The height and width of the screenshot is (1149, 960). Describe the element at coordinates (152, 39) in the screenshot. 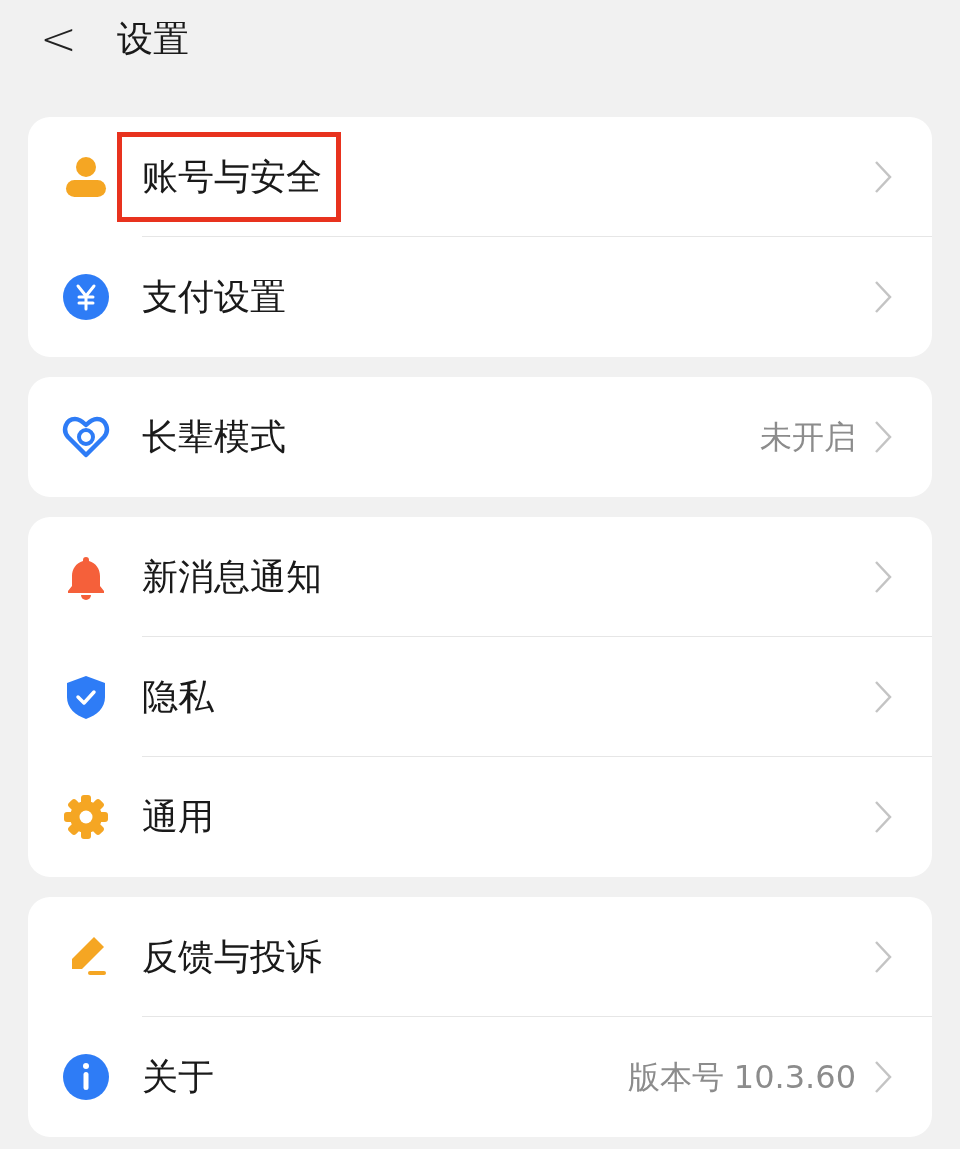

I see `page-title: 设置` at that location.